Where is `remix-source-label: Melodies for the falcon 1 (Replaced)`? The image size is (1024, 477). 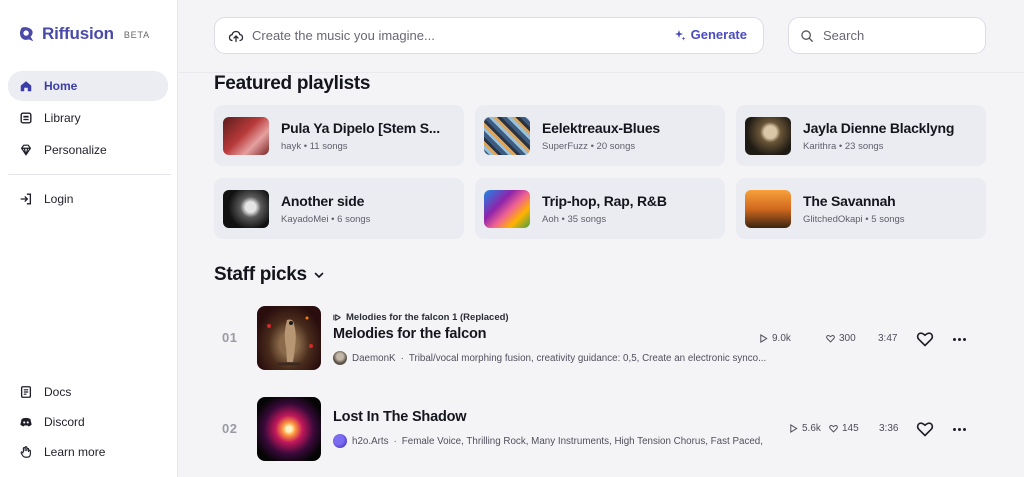
remix-source-label: Melodies for the falcon 1 (Replaced) is located at coordinates (427, 317).